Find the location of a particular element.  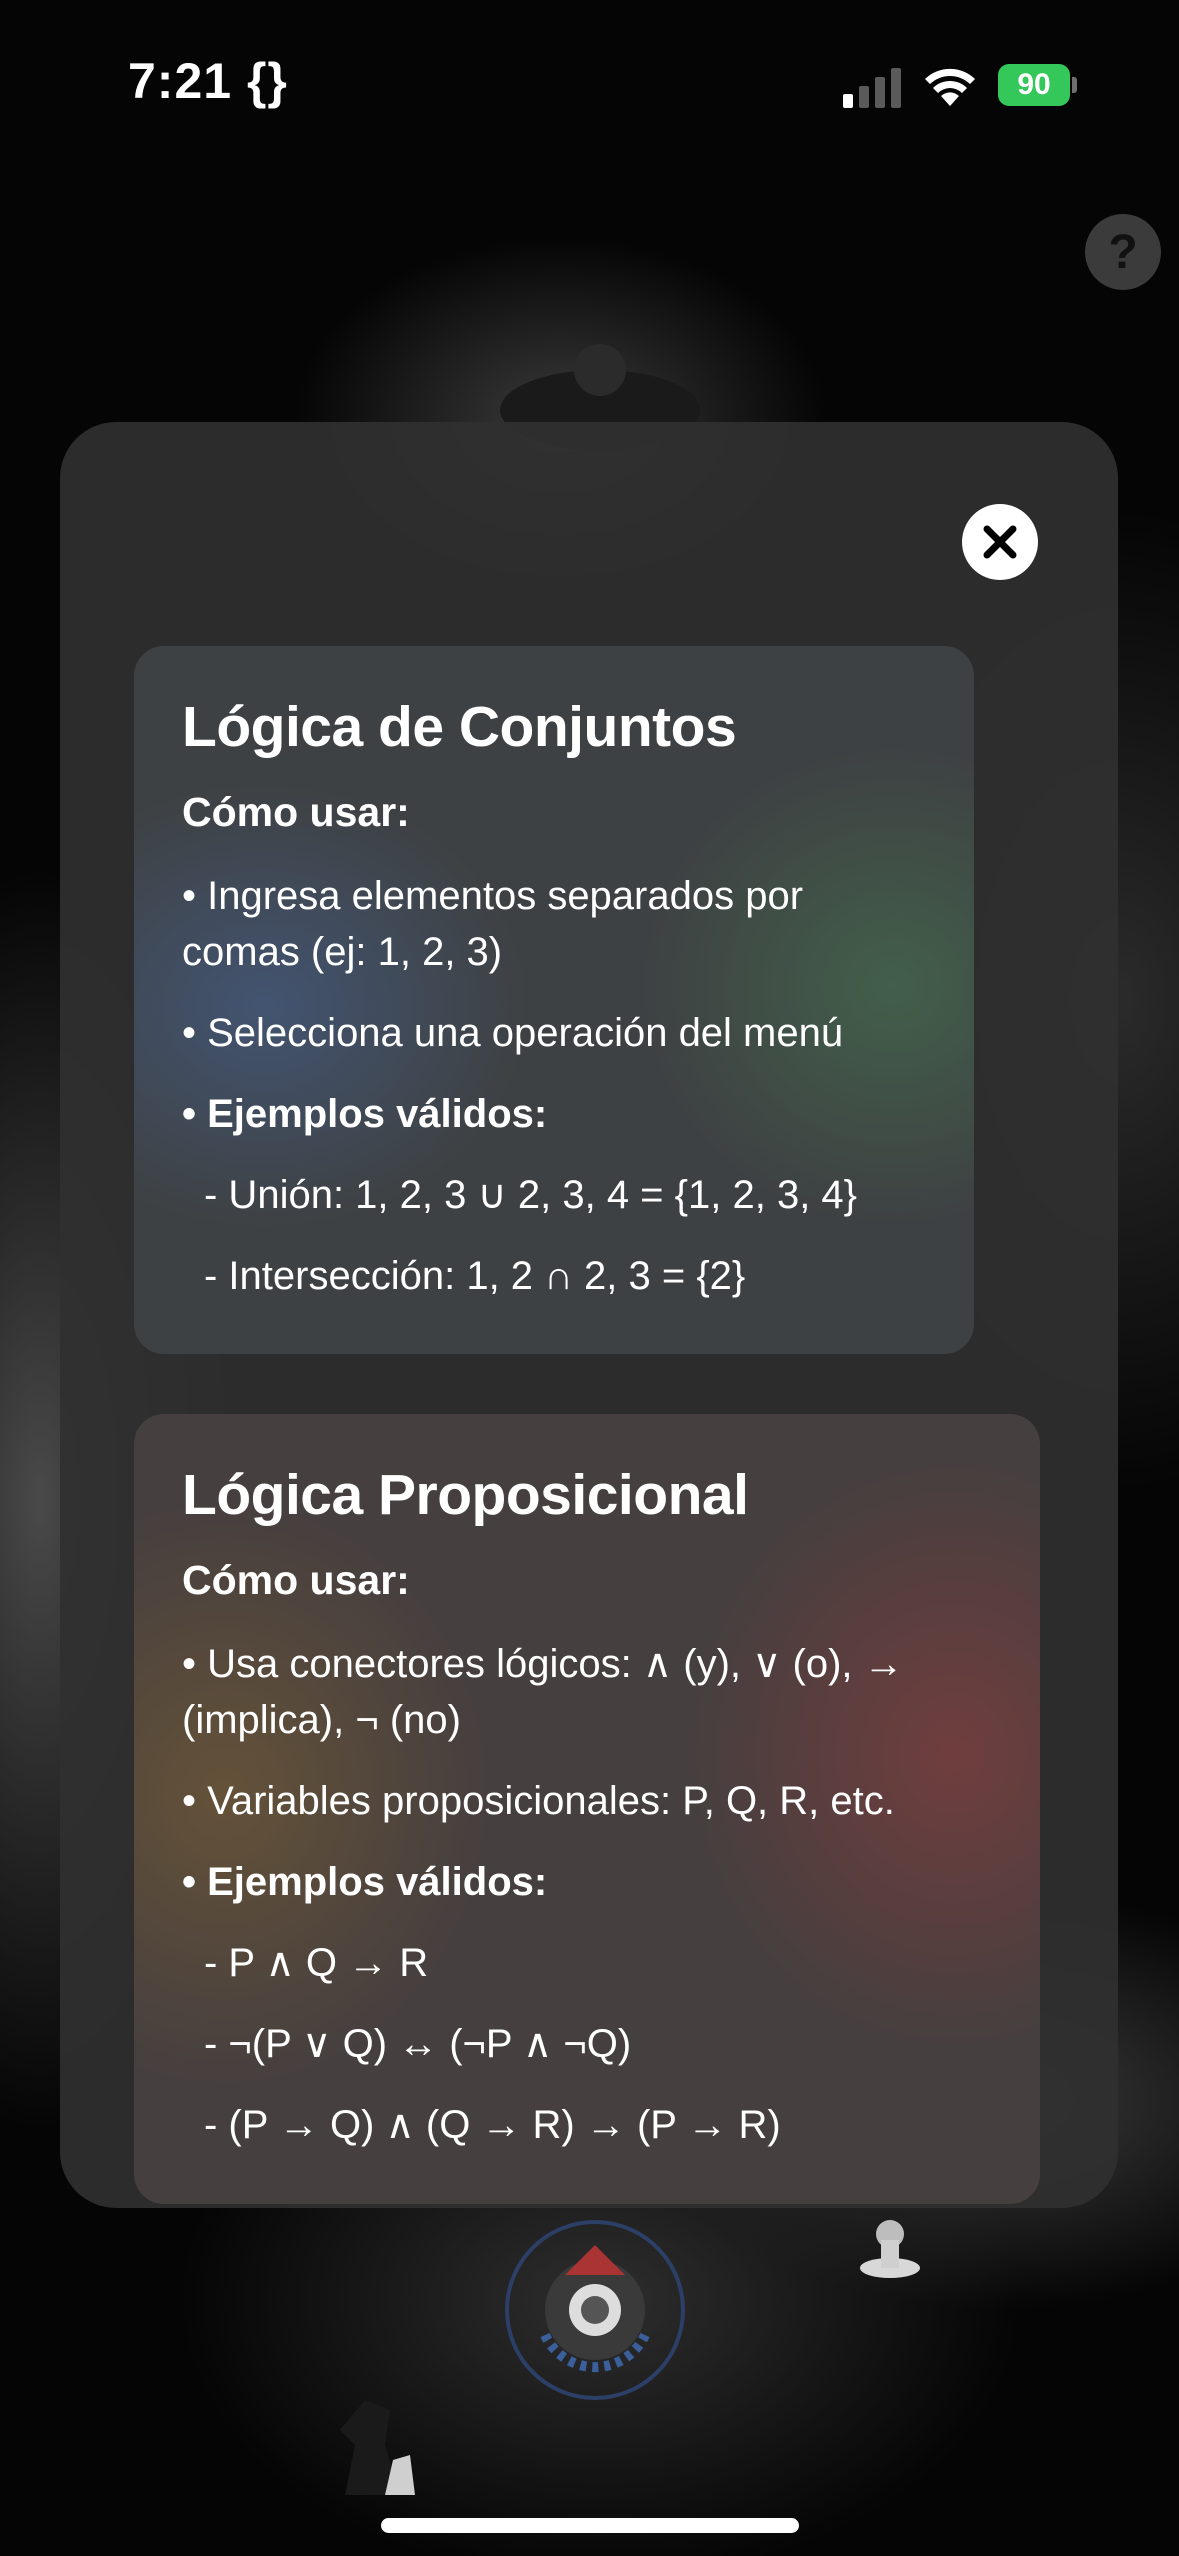

close-icon is located at coordinates (1000, 542).